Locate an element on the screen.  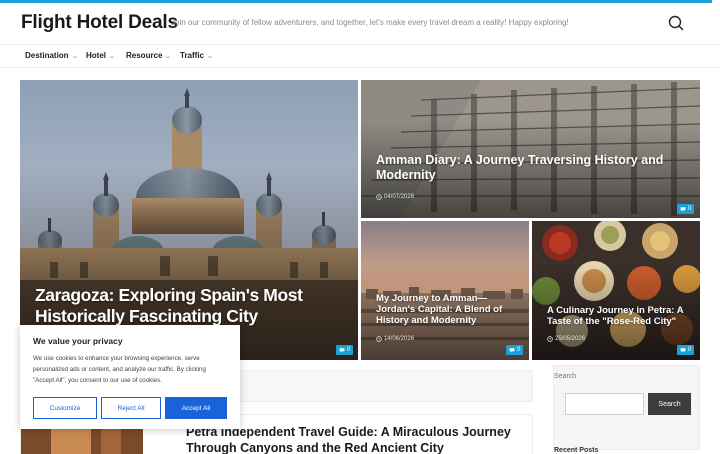
nav-item-destination: Destination ⌄ is located at coordinates (52, 55).